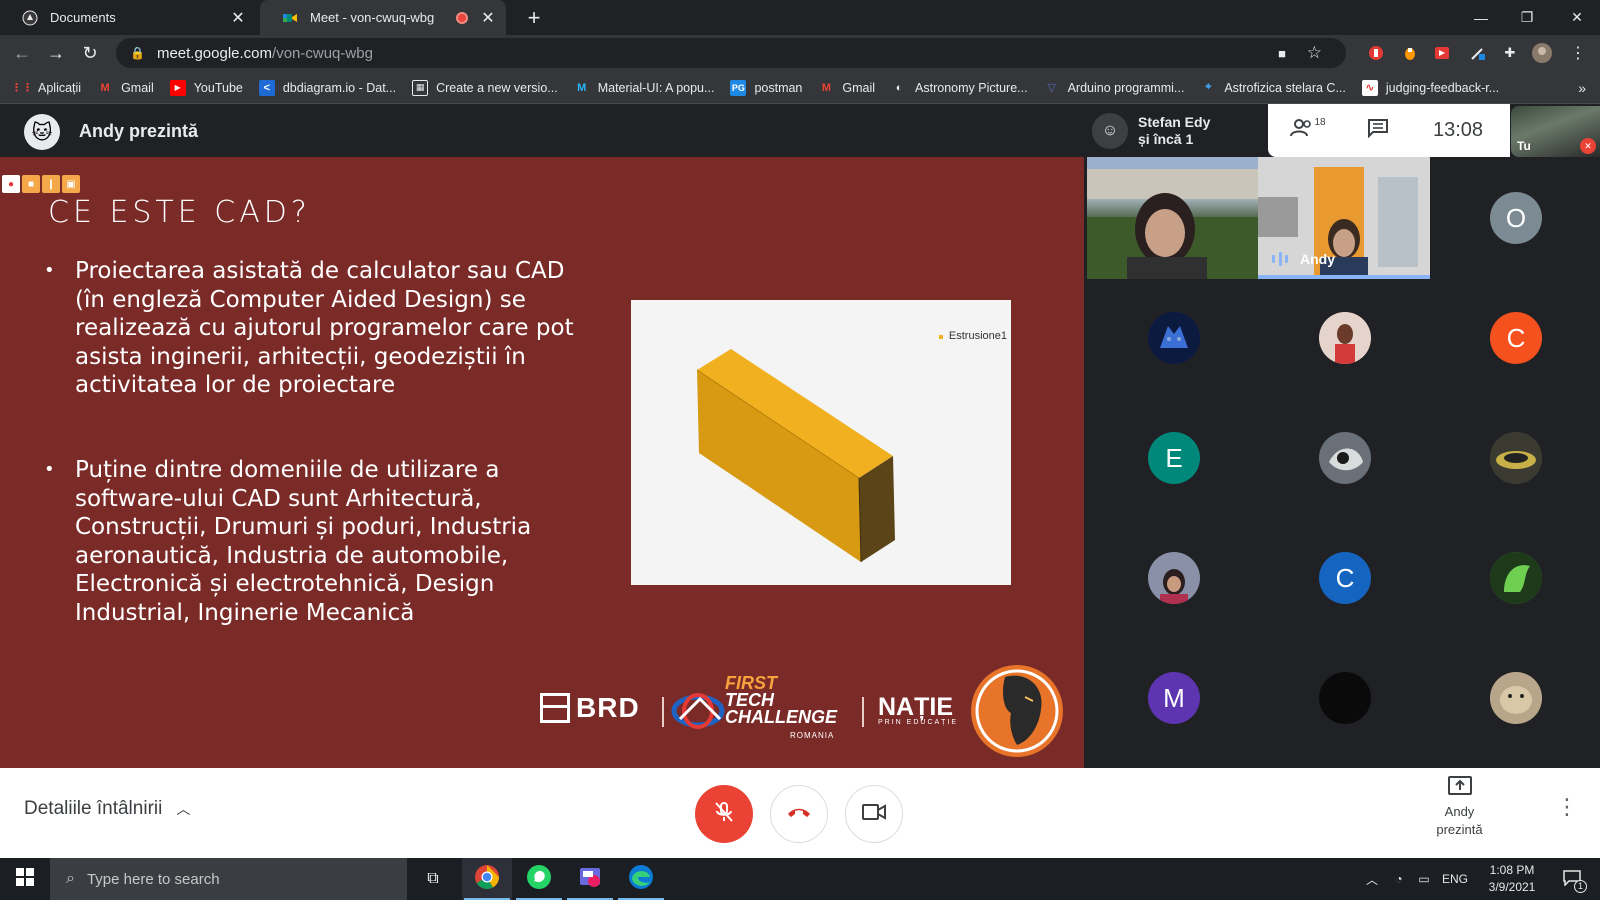 This screenshot has height=900, width=1600. I want to click on tab-title: Meet - von-cwuq-wbg, so click(372, 17).